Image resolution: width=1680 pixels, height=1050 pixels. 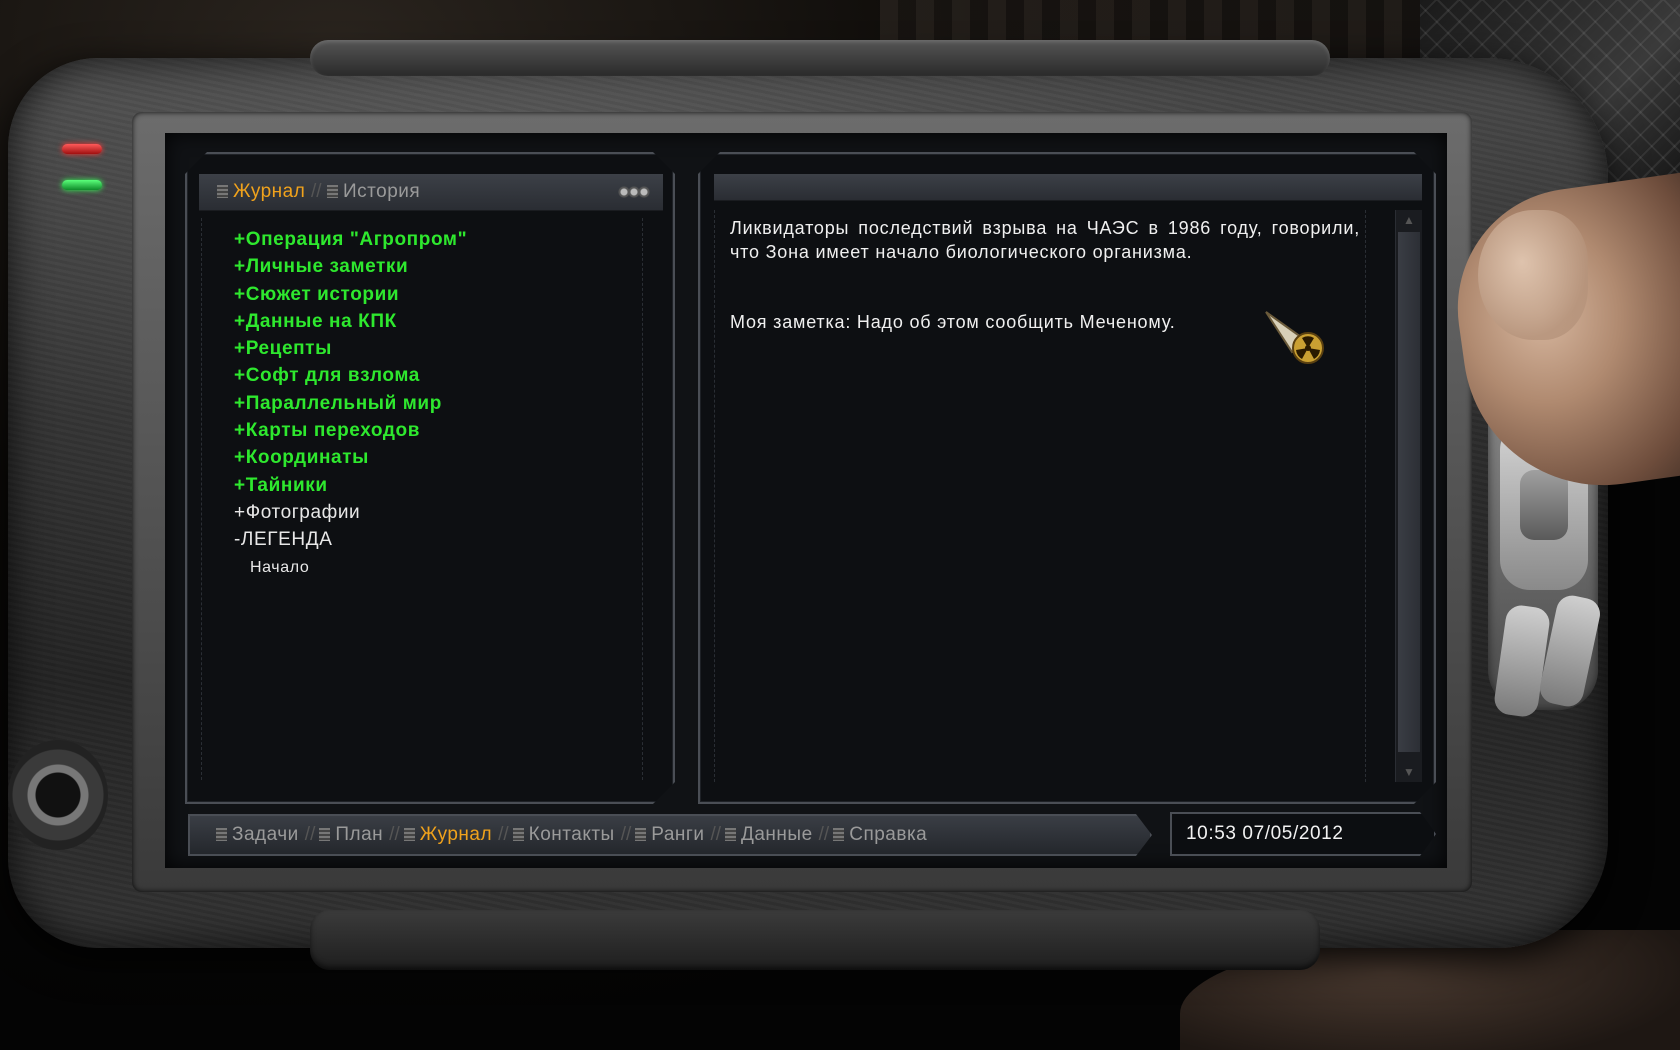 I want to click on scrollbar-thumb, so click(x=1409, y=492).